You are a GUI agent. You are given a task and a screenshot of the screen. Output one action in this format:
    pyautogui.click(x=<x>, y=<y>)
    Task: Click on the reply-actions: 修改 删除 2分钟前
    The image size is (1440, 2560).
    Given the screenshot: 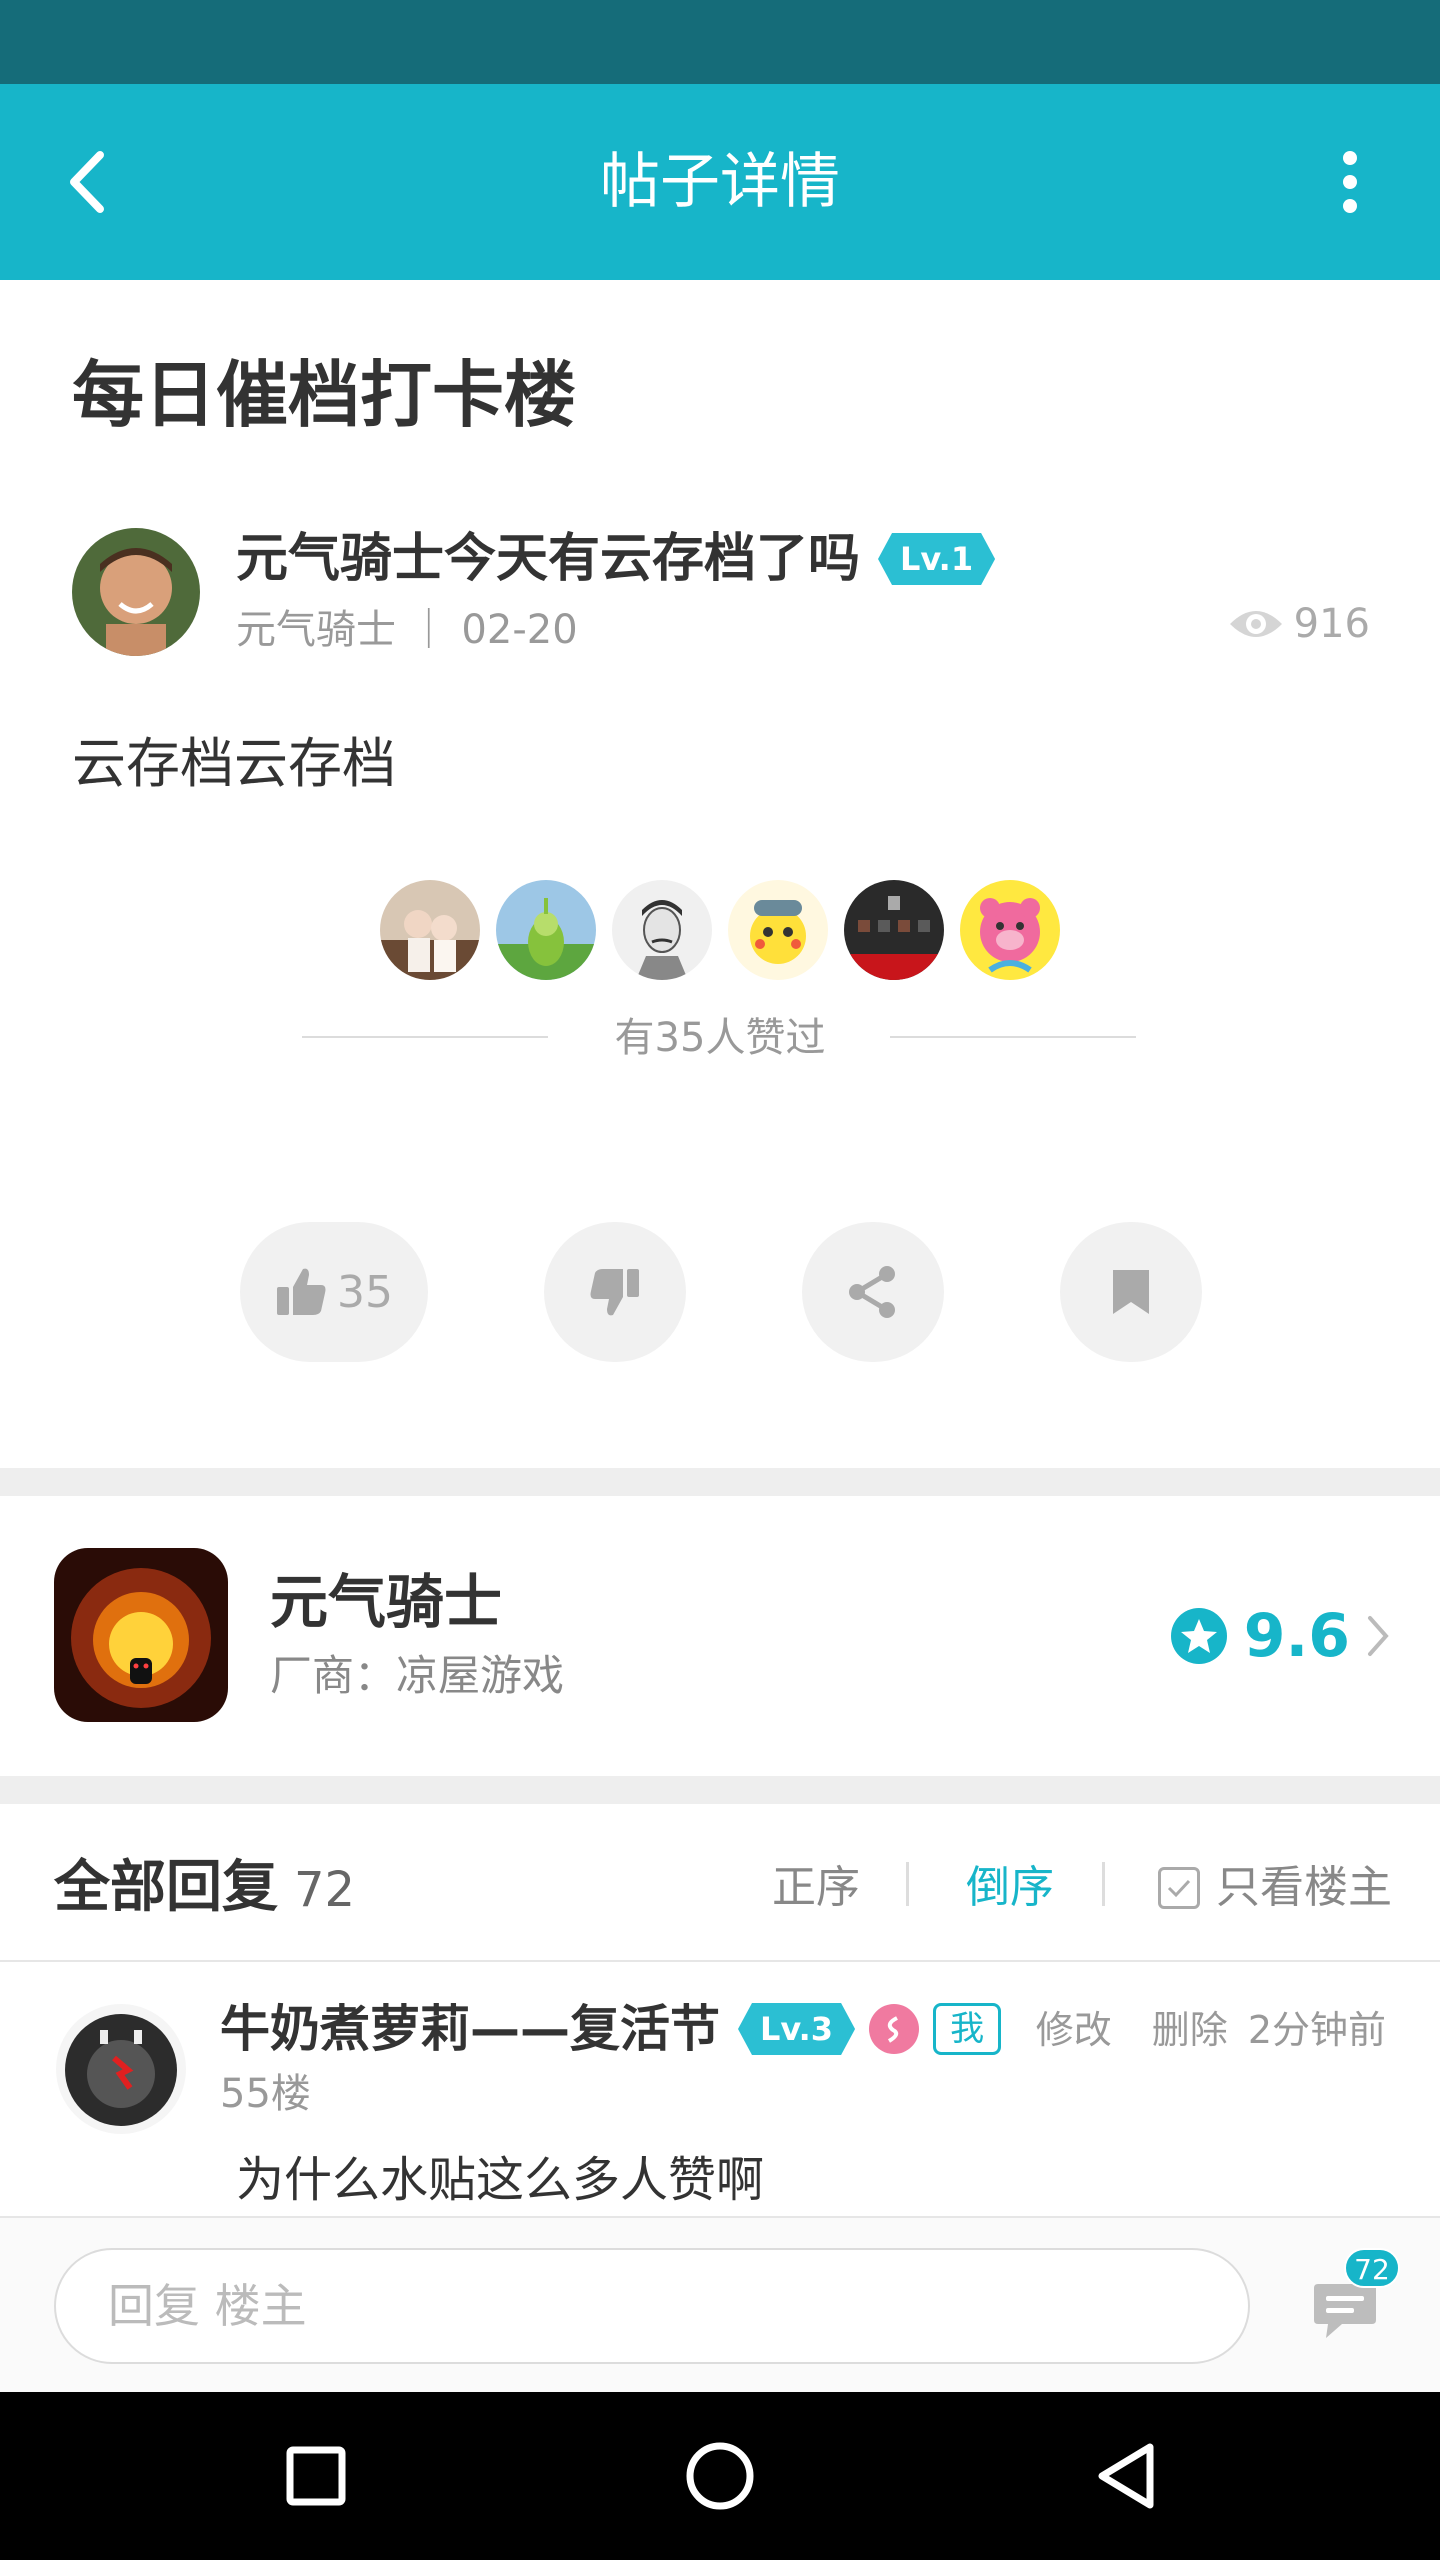 What is the action you would take?
    pyautogui.click(x=1211, y=2030)
    